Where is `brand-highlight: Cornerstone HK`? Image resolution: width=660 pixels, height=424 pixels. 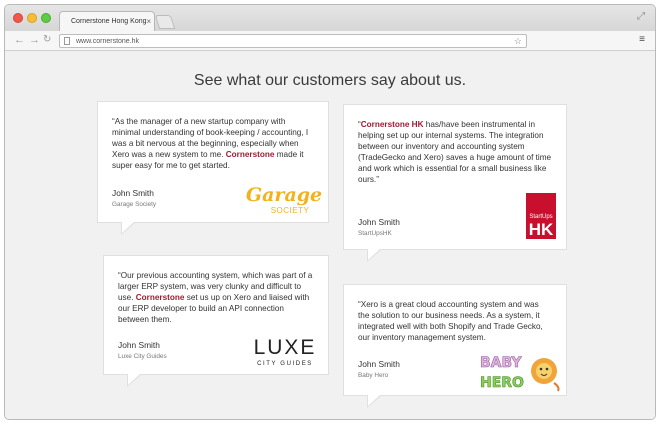
brand-highlight: Cornerstone HK is located at coordinates (392, 124).